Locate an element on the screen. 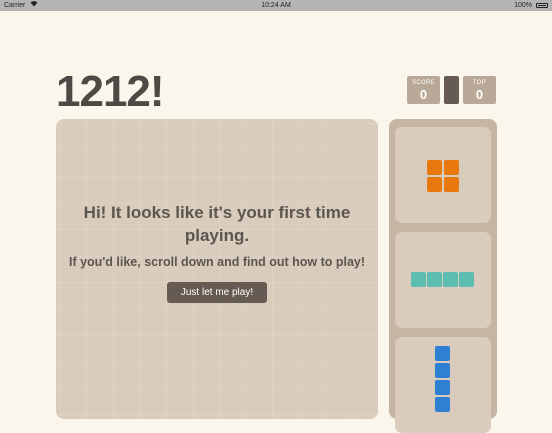 This screenshot has width=552, height=433. score-value: 0 is located at coordinates (423, 94).